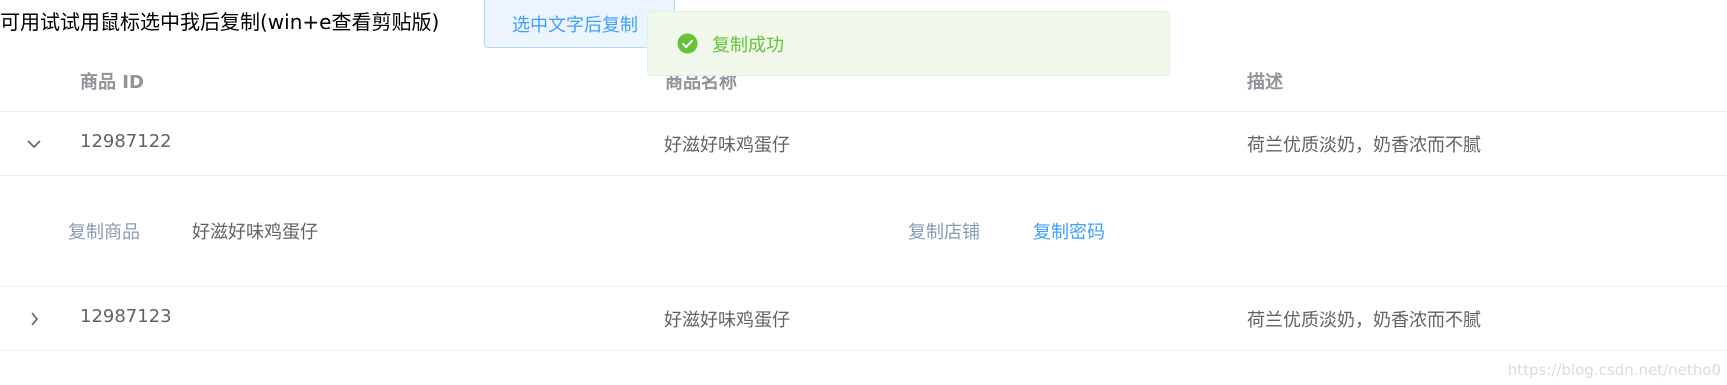  I want to click on copy-password-link: 复制密码, so click(1069, 231).